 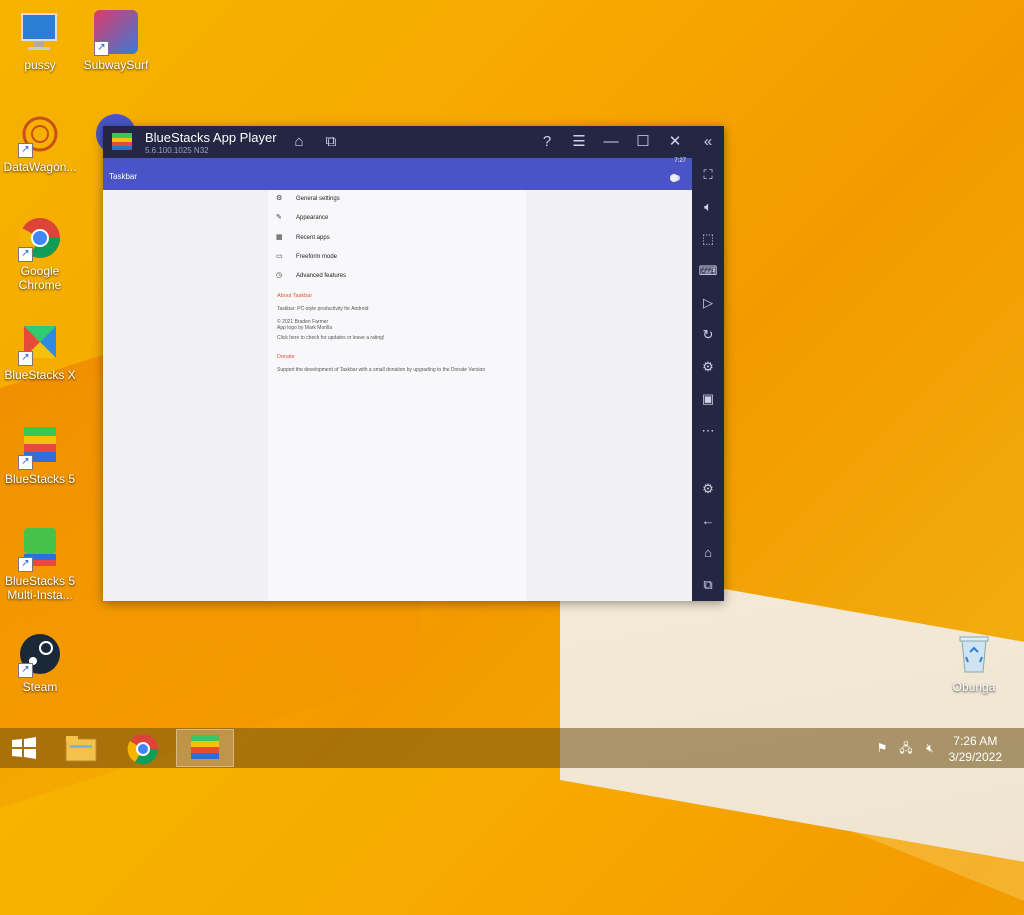 What do you see at coordinates (974, 687) in the screenshot?
I see `desktop-icon-label: Obunga` at bounding box center [974, 687].